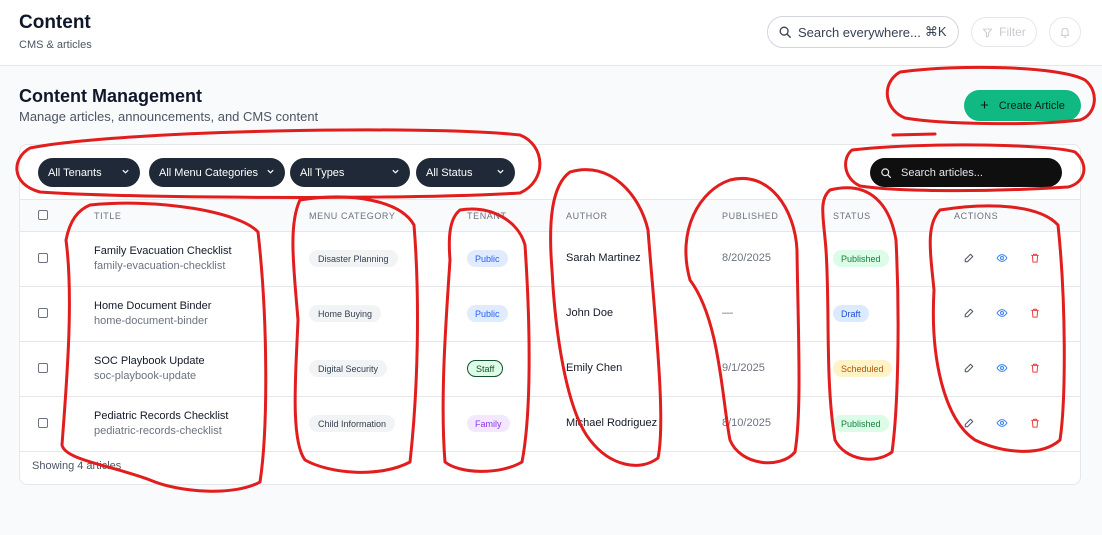 The width and height of the screenshot is (1102, 535). I want to click on article-title: Family Evacuation Checklist, so click(163, 251).